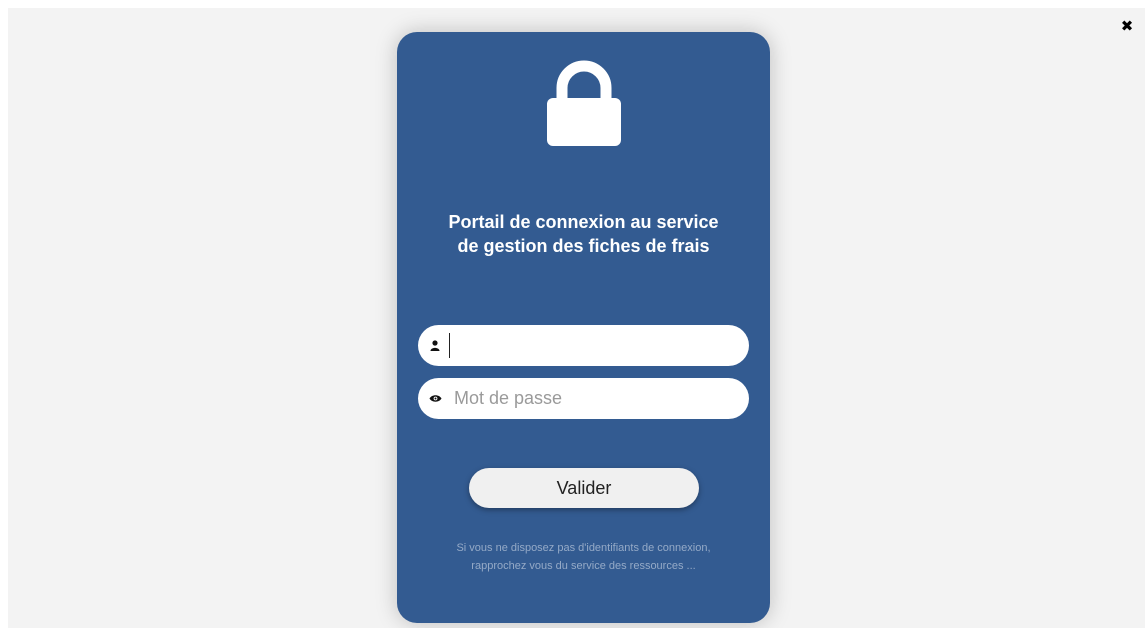 The width and height of the screenshot is (1145, 628). I want to click on title-line-1: Portail de connexion au service, so click(583, 222).